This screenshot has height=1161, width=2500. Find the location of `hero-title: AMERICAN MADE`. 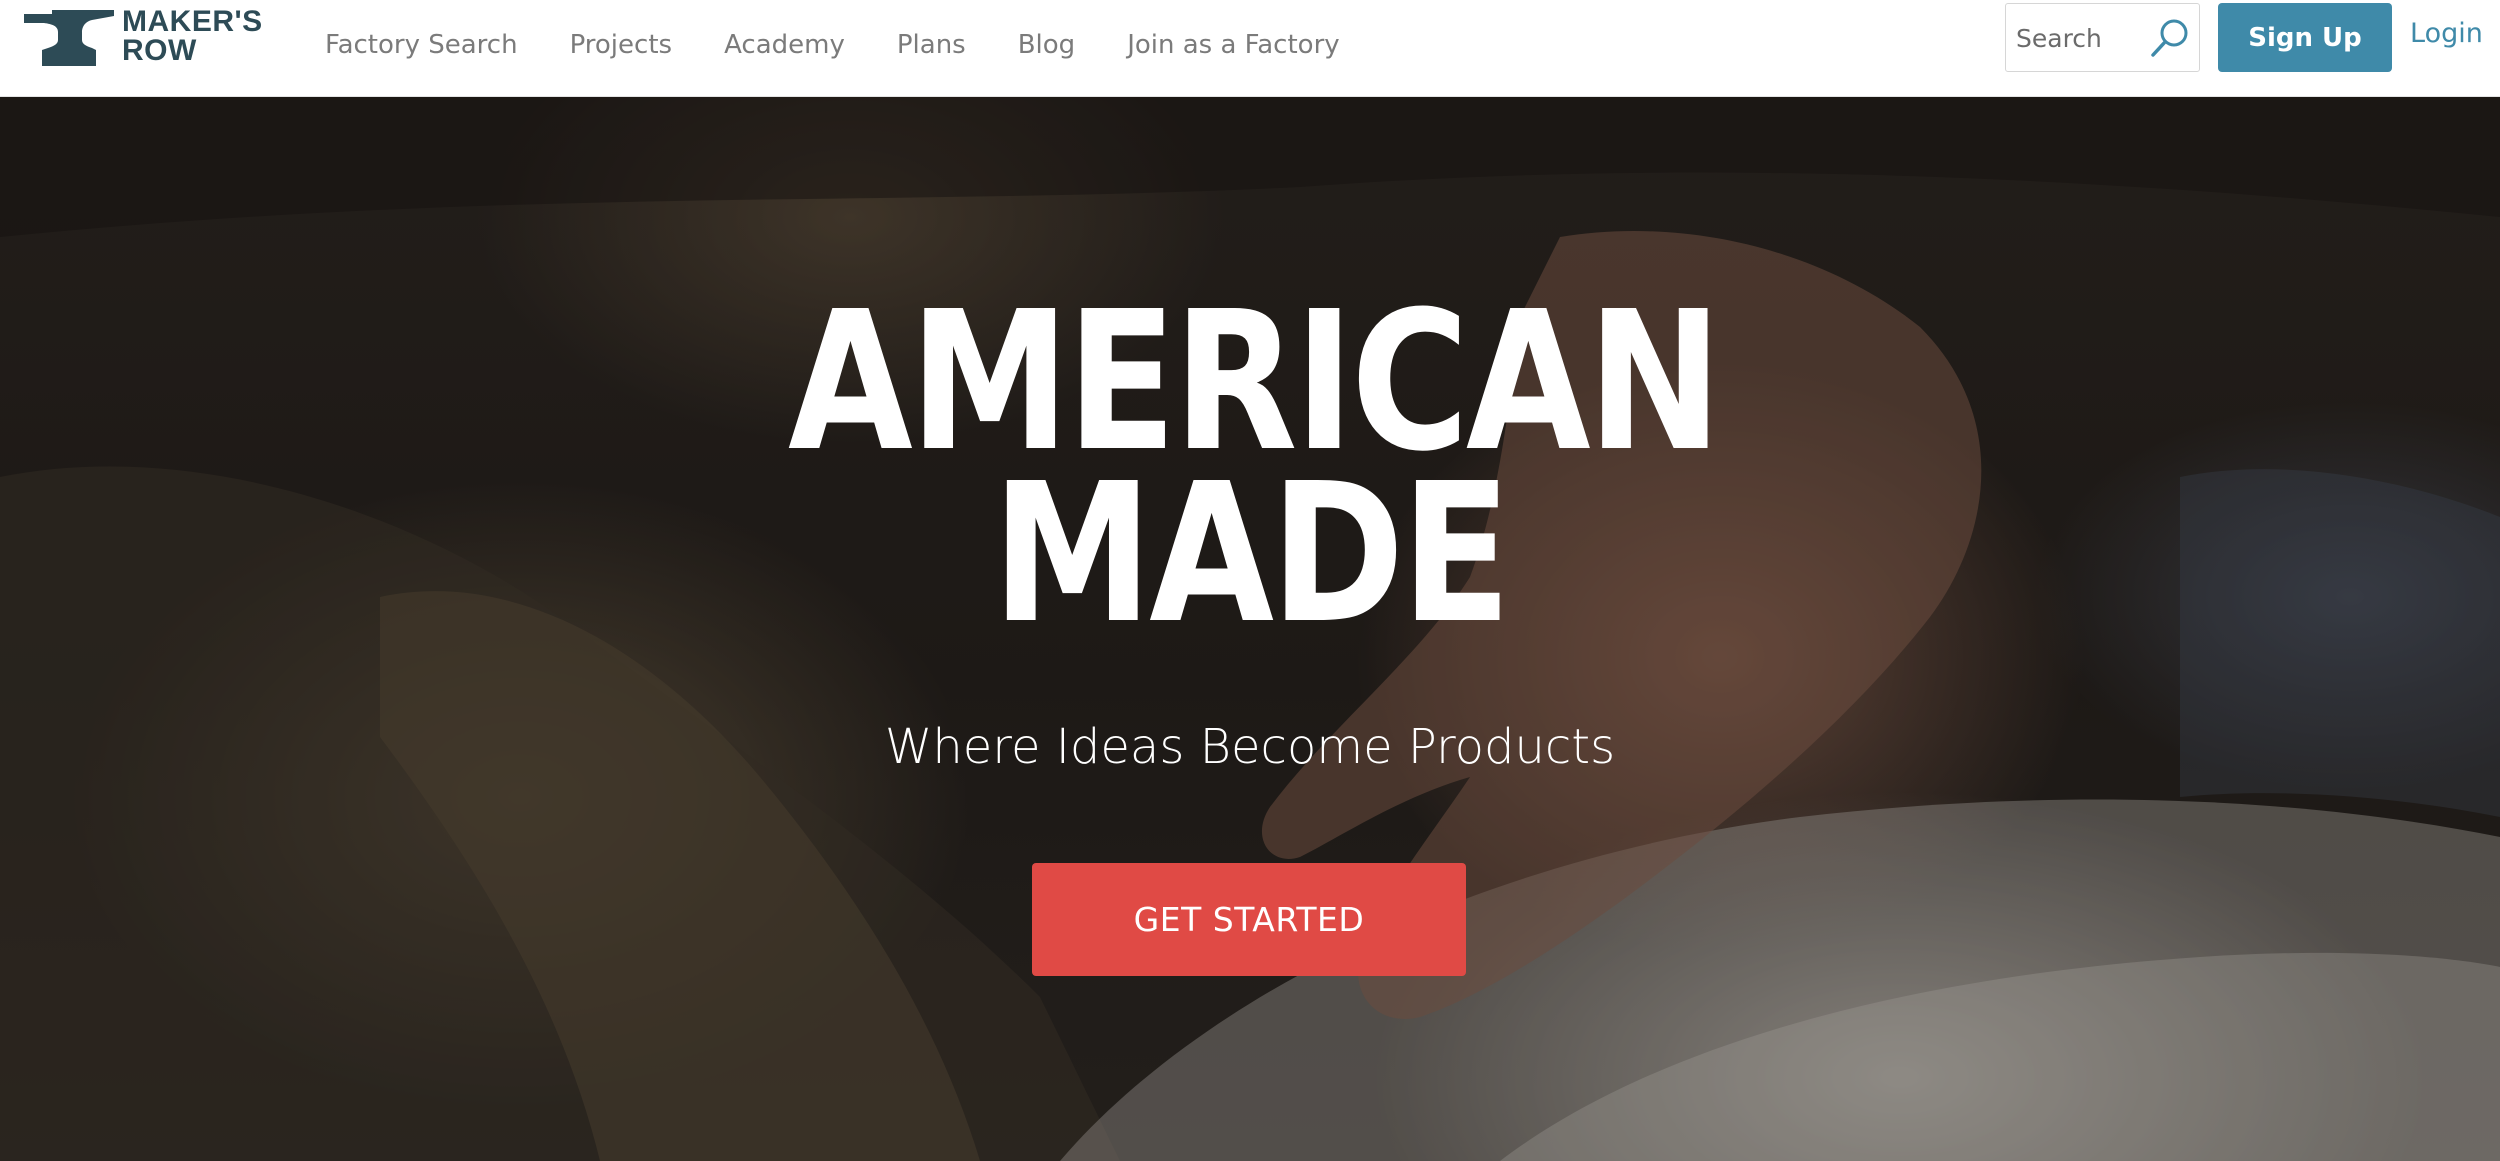

hero-title: AMERICAN MADE is located at coordinates (1255, 476).